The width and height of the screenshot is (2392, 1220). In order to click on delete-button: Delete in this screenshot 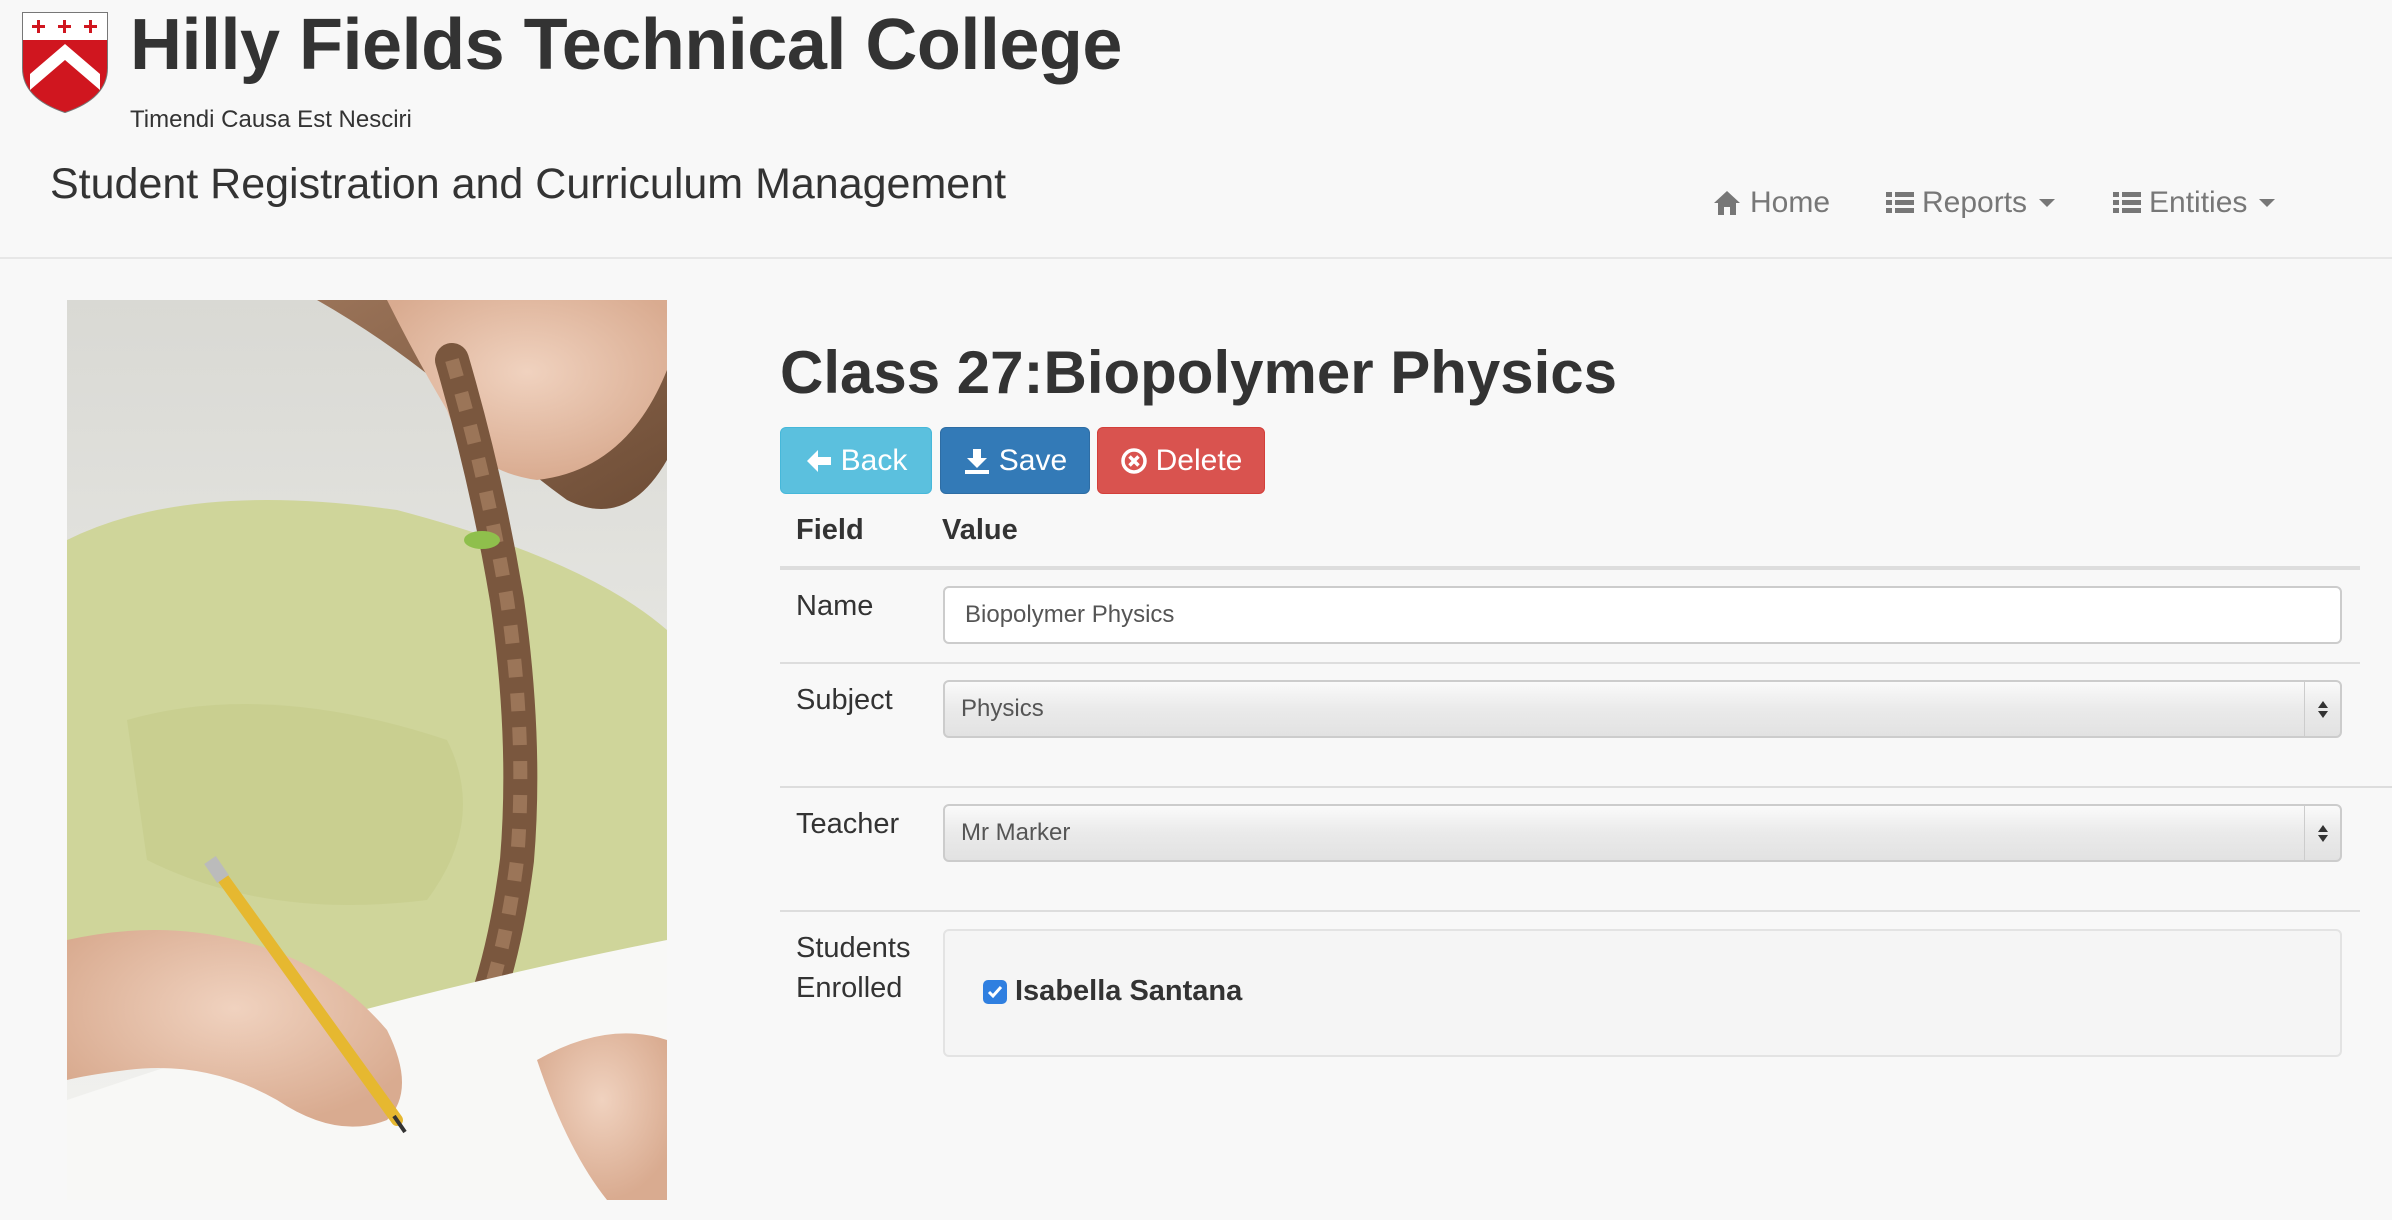, I will do `click(1181, 460)`.